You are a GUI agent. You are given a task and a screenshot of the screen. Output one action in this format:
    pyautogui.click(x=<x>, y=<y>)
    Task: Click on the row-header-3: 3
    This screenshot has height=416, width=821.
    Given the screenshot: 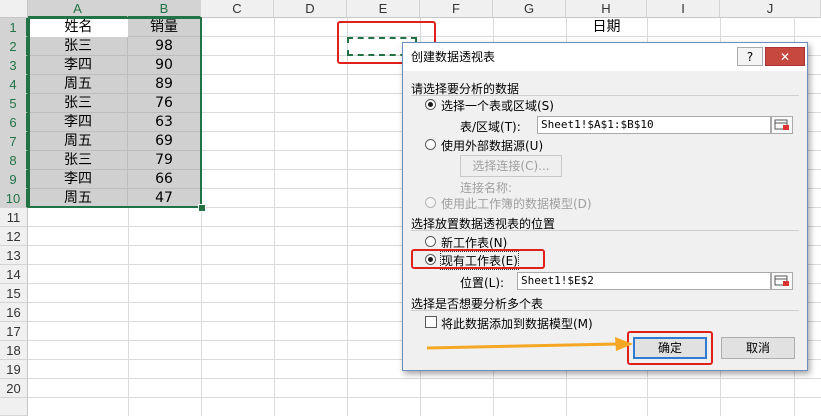 What is the action you would take?
    pyautogui.click(x=14, y=65)
    